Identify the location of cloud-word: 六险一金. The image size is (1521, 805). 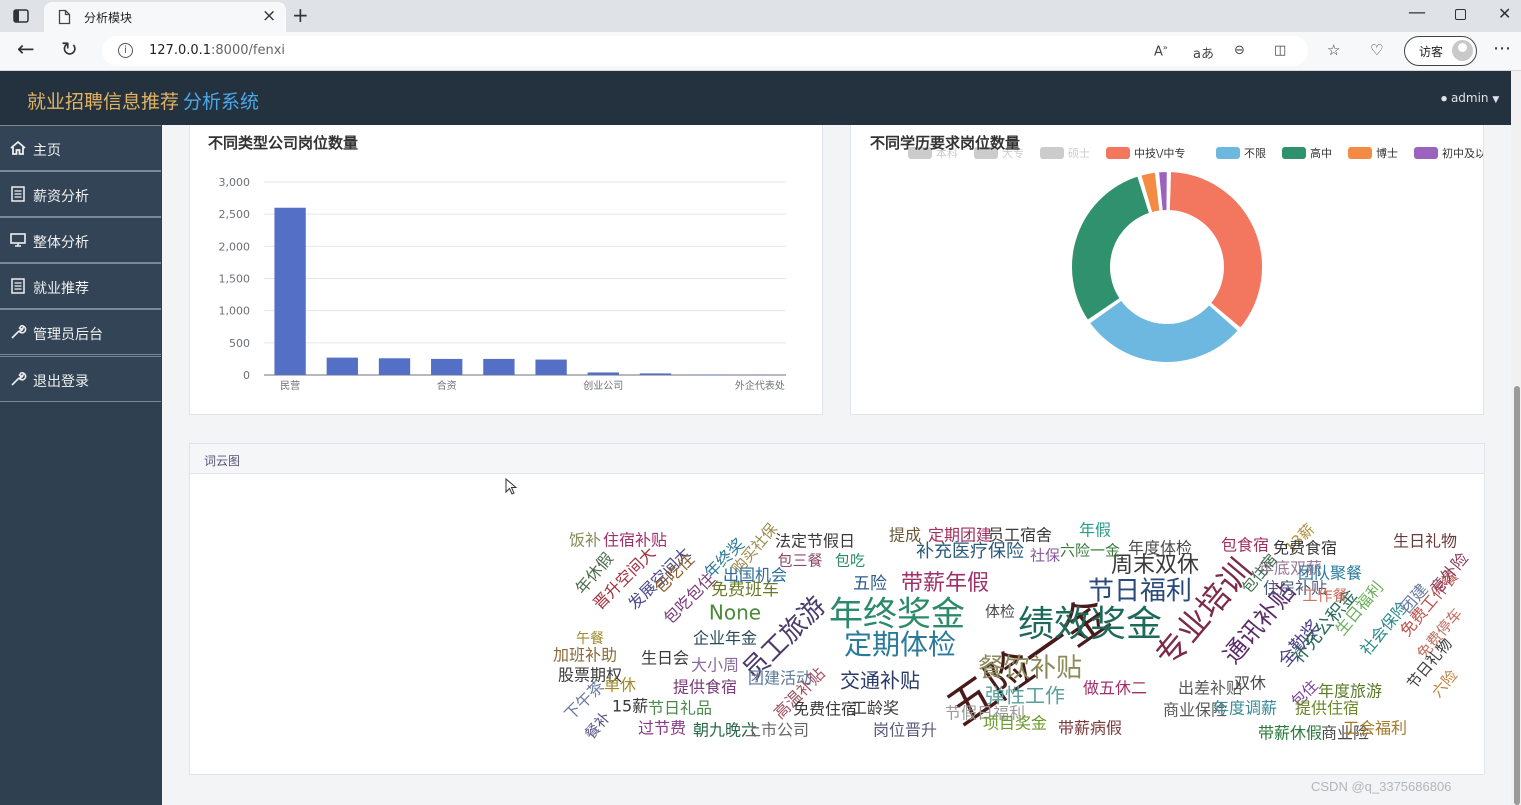
(1090, 551).